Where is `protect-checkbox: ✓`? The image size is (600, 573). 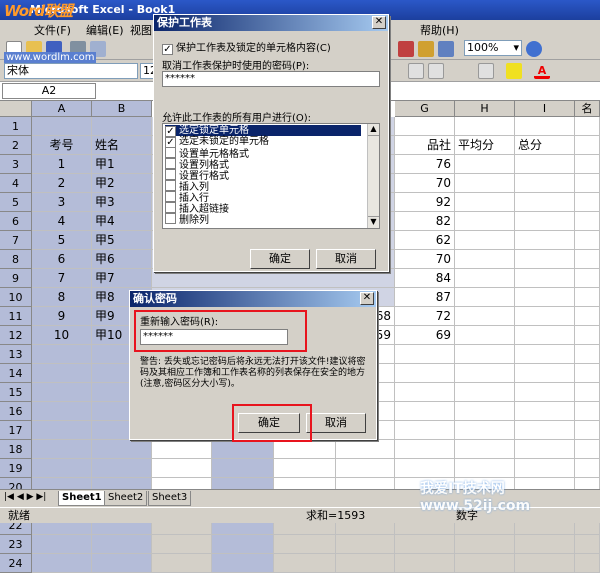 protect-checkbox: ✓ is located at coordinates (167, 49).